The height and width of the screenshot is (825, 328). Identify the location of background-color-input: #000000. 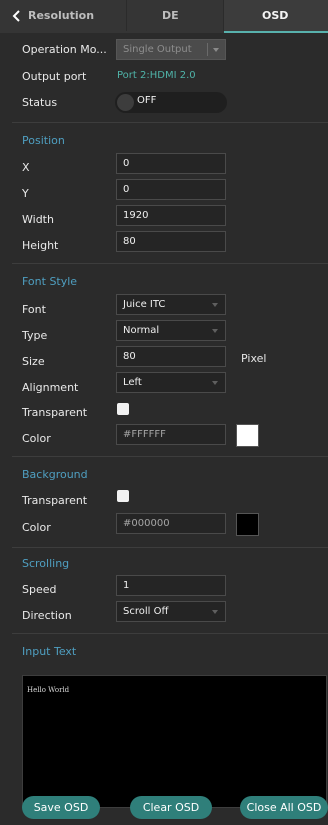
(171, 523).